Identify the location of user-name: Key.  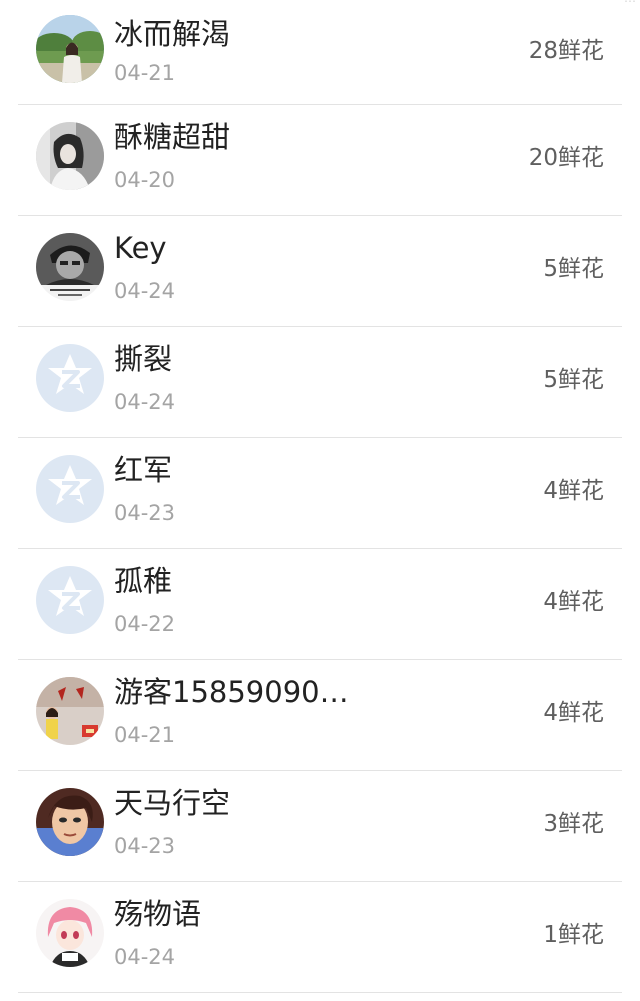
(140, 248).